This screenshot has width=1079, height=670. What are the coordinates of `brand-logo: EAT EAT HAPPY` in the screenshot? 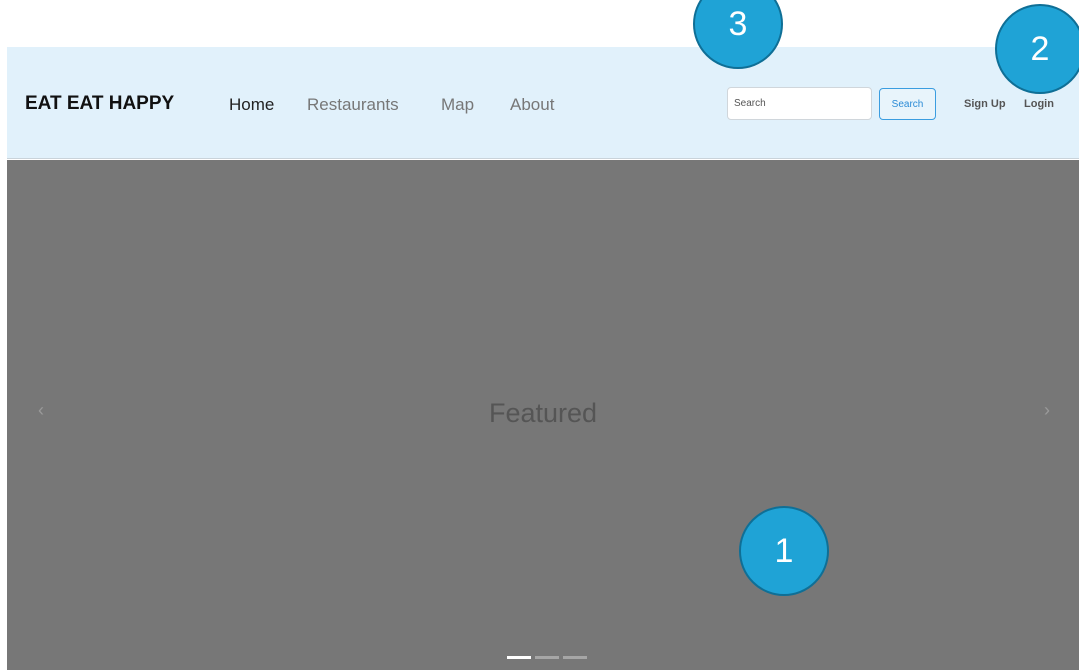 It's located at (99, 104).